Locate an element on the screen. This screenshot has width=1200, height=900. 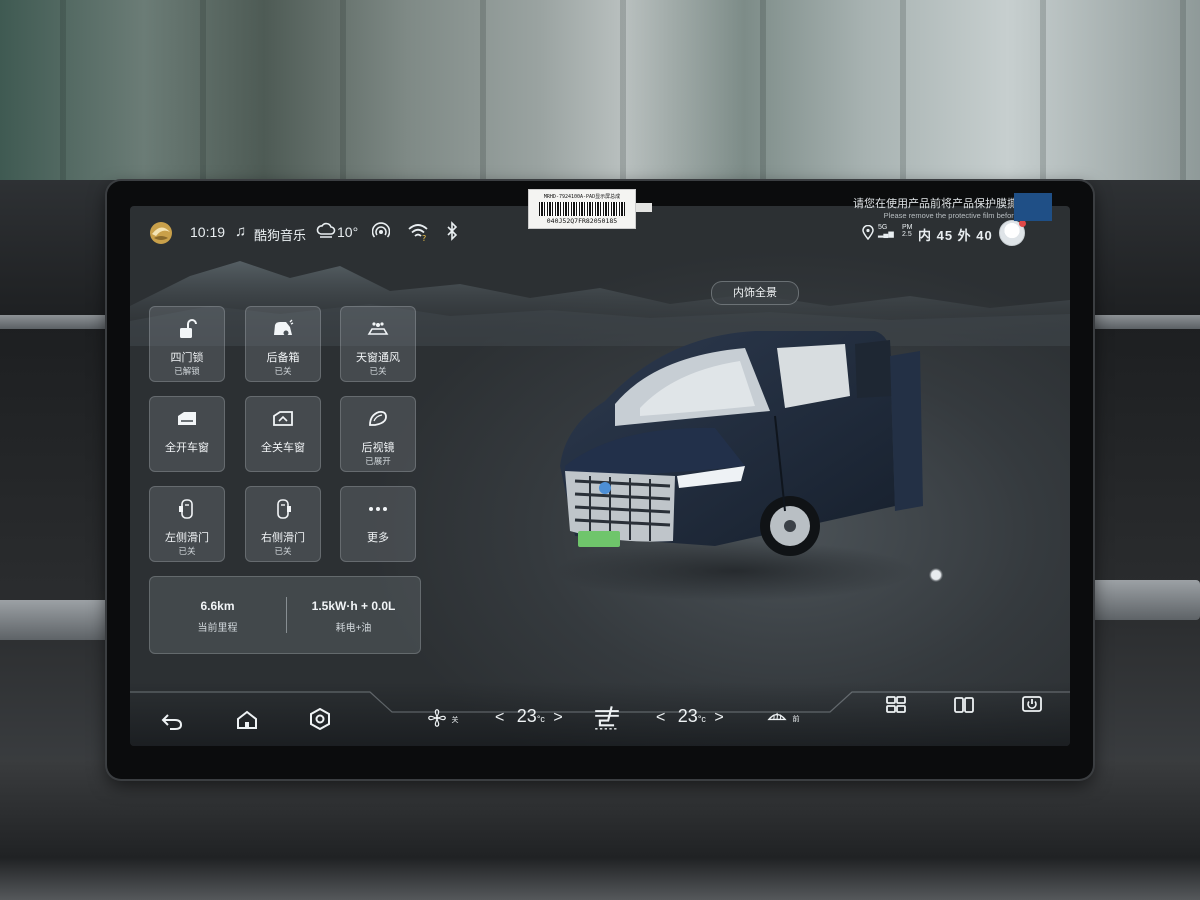
dashboard-trim-left is located at coordinates (55, 620).